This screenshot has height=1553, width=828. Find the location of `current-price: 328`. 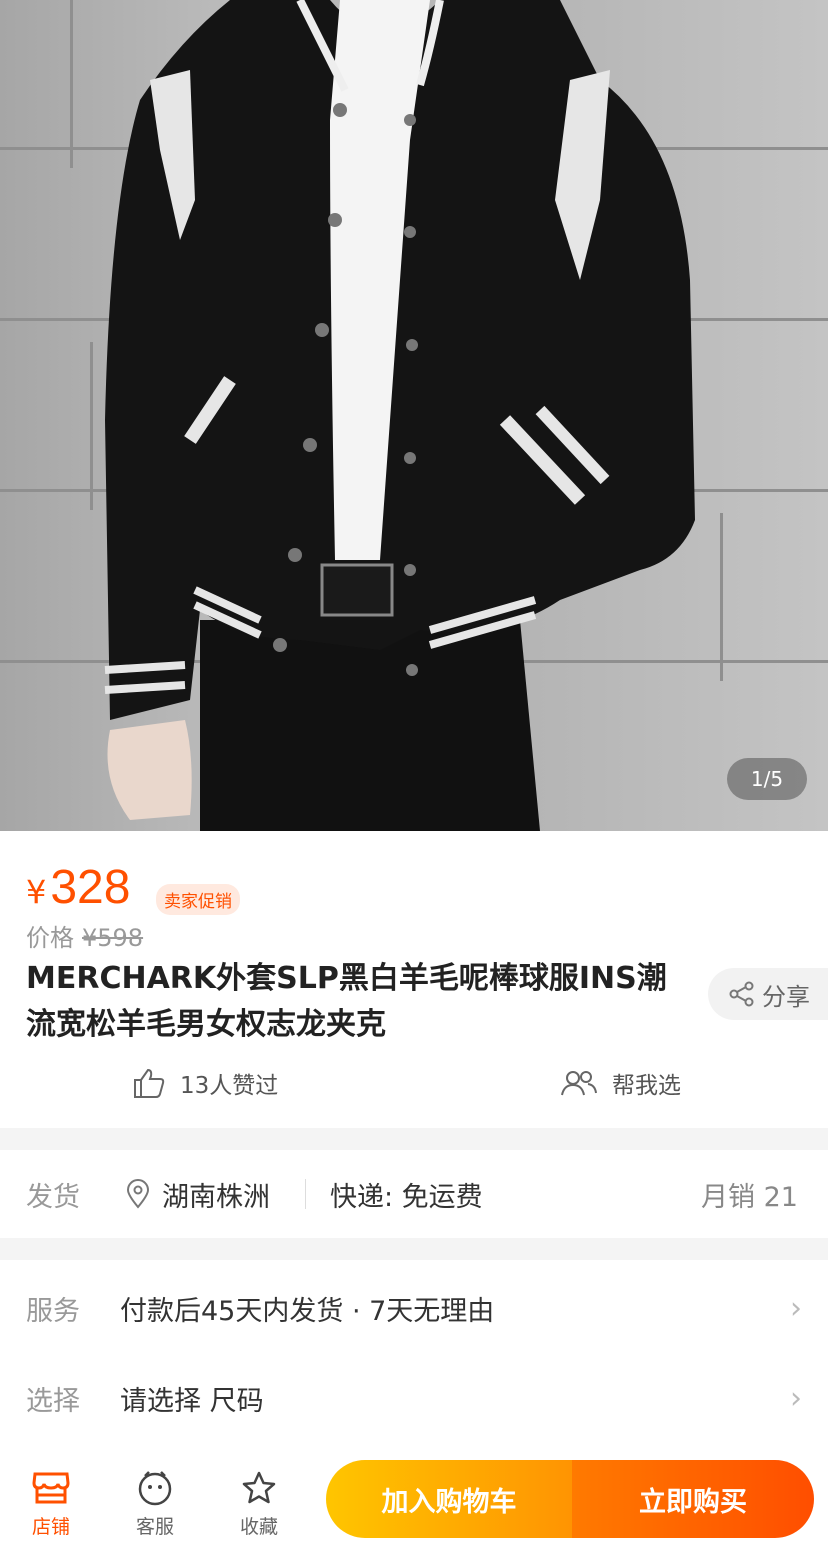

current-price: 328 is located at coordinates (90, 887).